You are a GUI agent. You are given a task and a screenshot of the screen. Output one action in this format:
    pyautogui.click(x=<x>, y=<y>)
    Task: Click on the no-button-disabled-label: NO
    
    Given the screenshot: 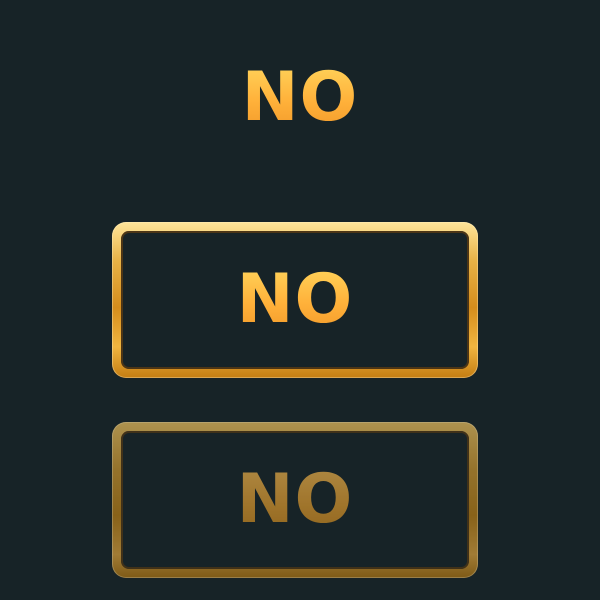 What is the action you would take?
    pyautogui.click(x=295, y=500)
    